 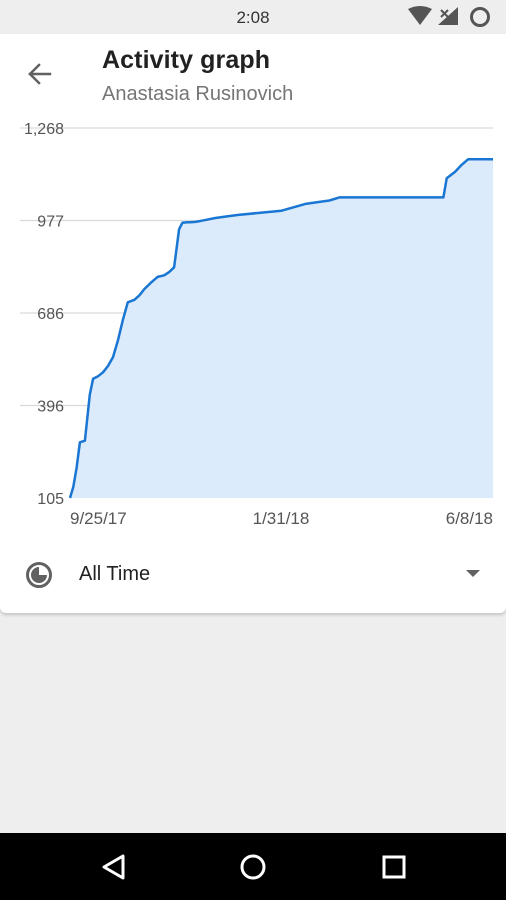 I want to click on time-range-selector: All Time, so click(x=253, y=574).